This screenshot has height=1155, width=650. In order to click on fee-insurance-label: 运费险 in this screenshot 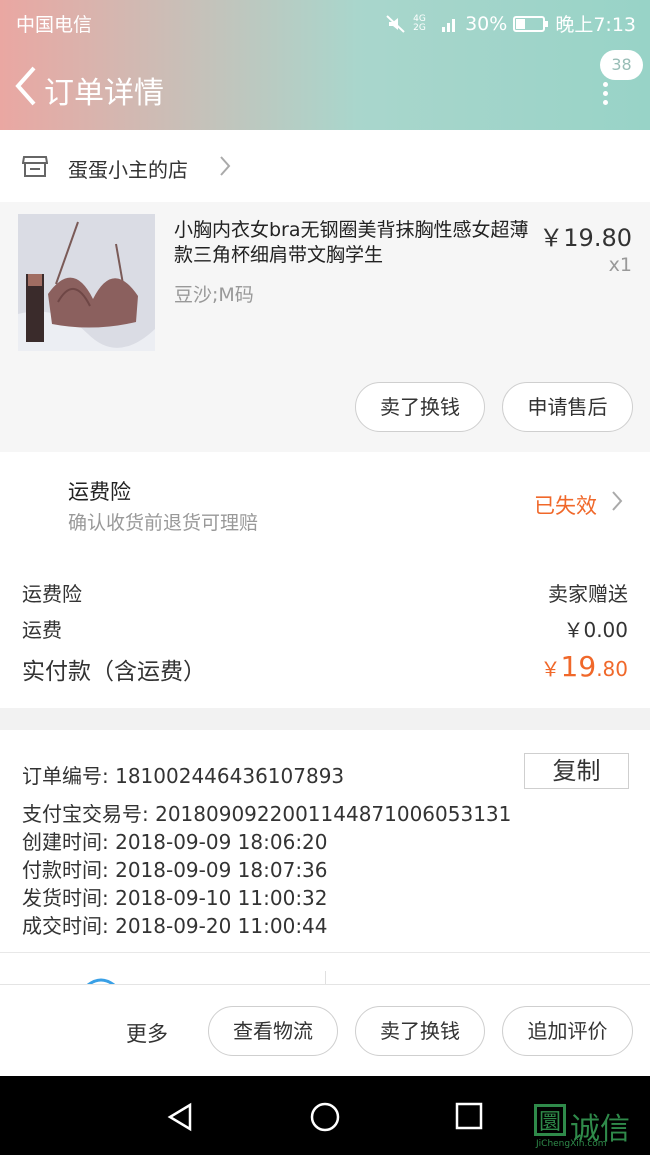, I will do `click(52, 594)`.